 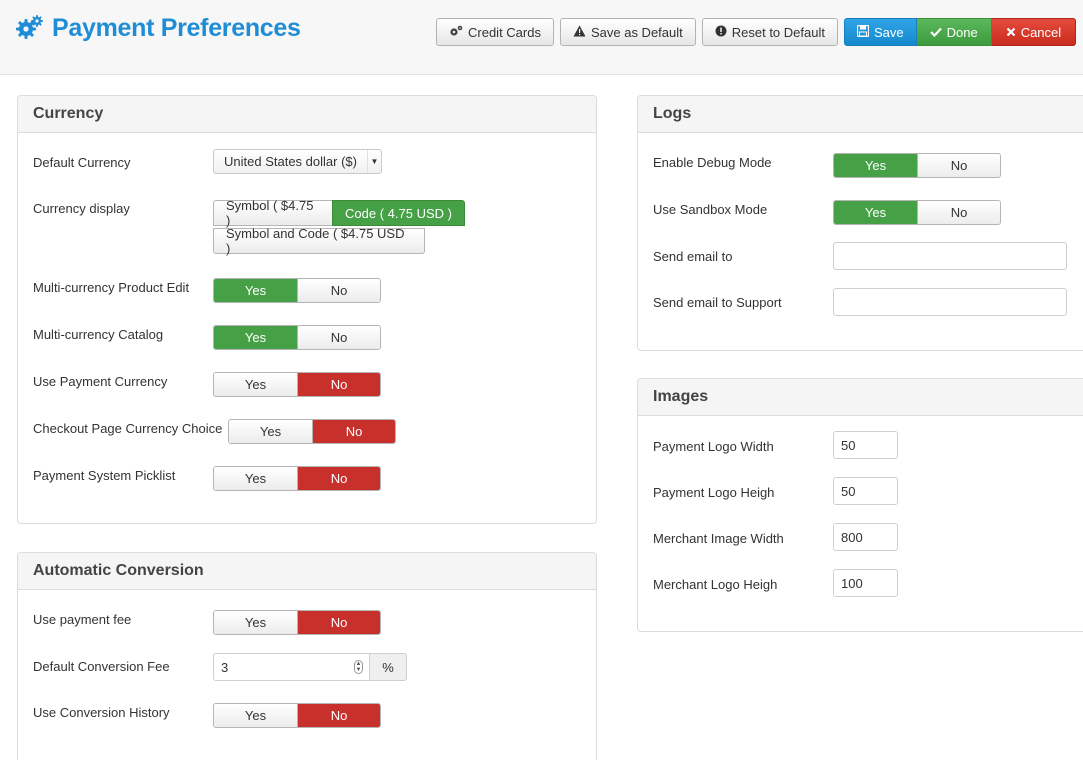 I want to click on checkout-currency-choice-toggle: Yes No, so click(x=312, y=431).